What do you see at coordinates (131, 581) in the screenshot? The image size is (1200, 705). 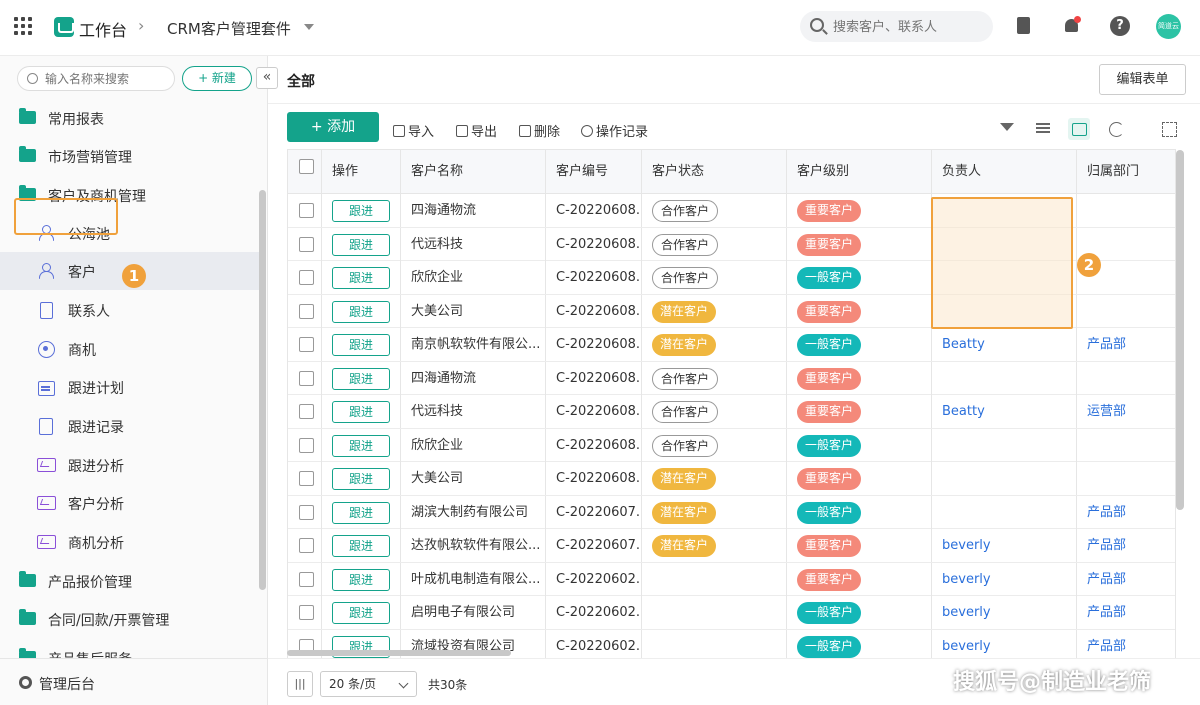 I see `sidebar-group-quotes: 产品报价管理` at bounding box center [131, 581].